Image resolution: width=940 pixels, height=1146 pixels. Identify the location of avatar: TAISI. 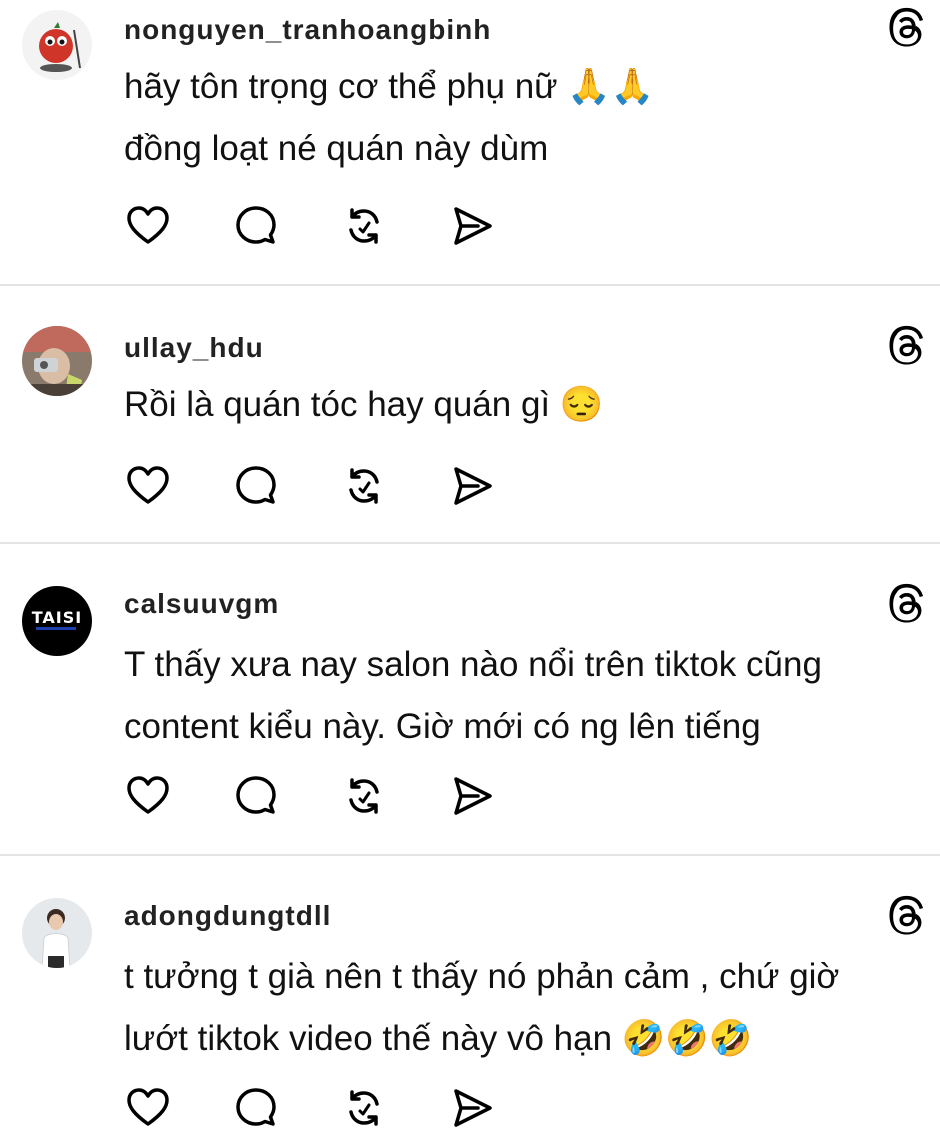
(57, 621).